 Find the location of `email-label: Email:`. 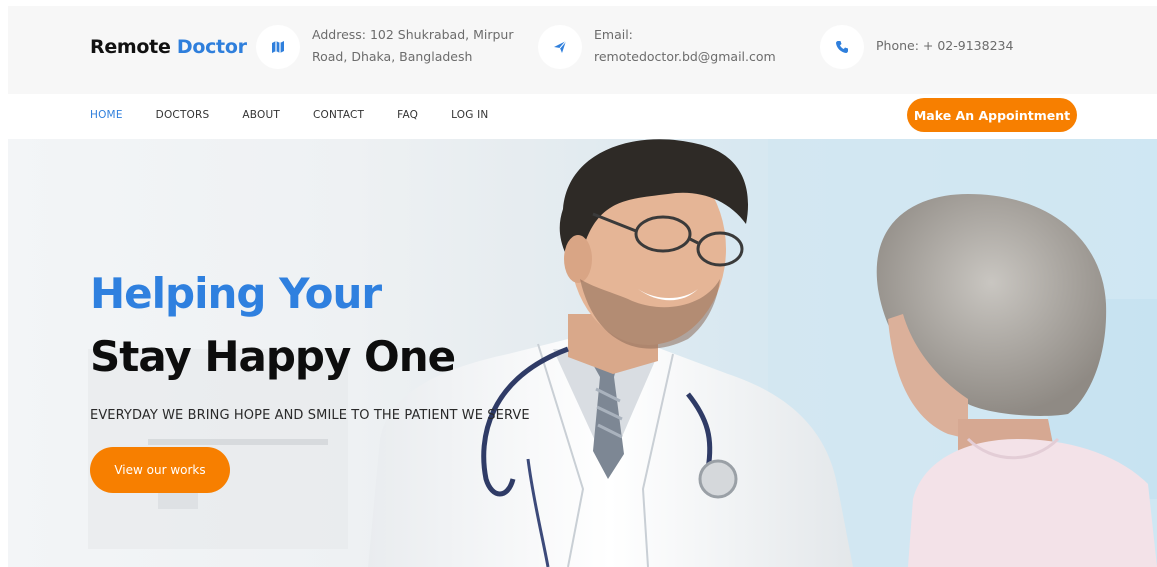

email-label: Email: is located at coordinates (613, 34).